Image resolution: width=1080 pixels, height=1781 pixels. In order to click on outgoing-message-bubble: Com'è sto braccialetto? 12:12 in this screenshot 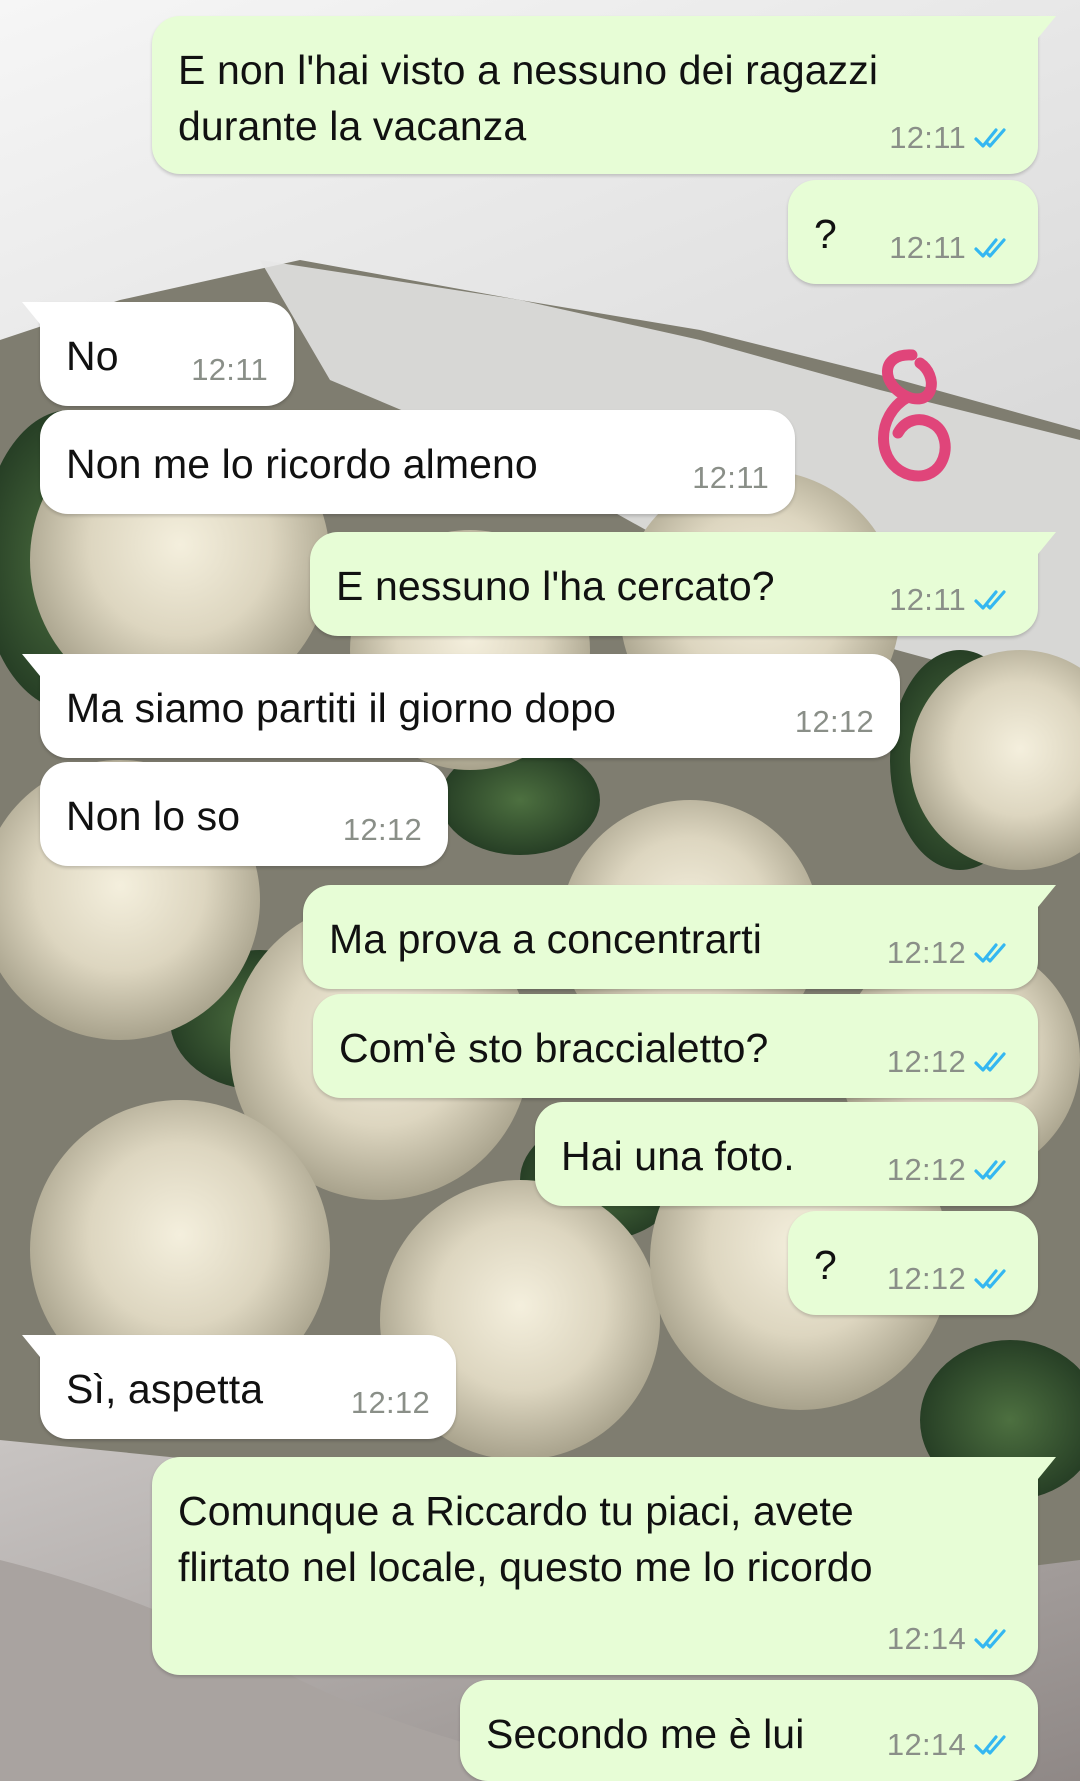, I will do `click(675, 1046)`.